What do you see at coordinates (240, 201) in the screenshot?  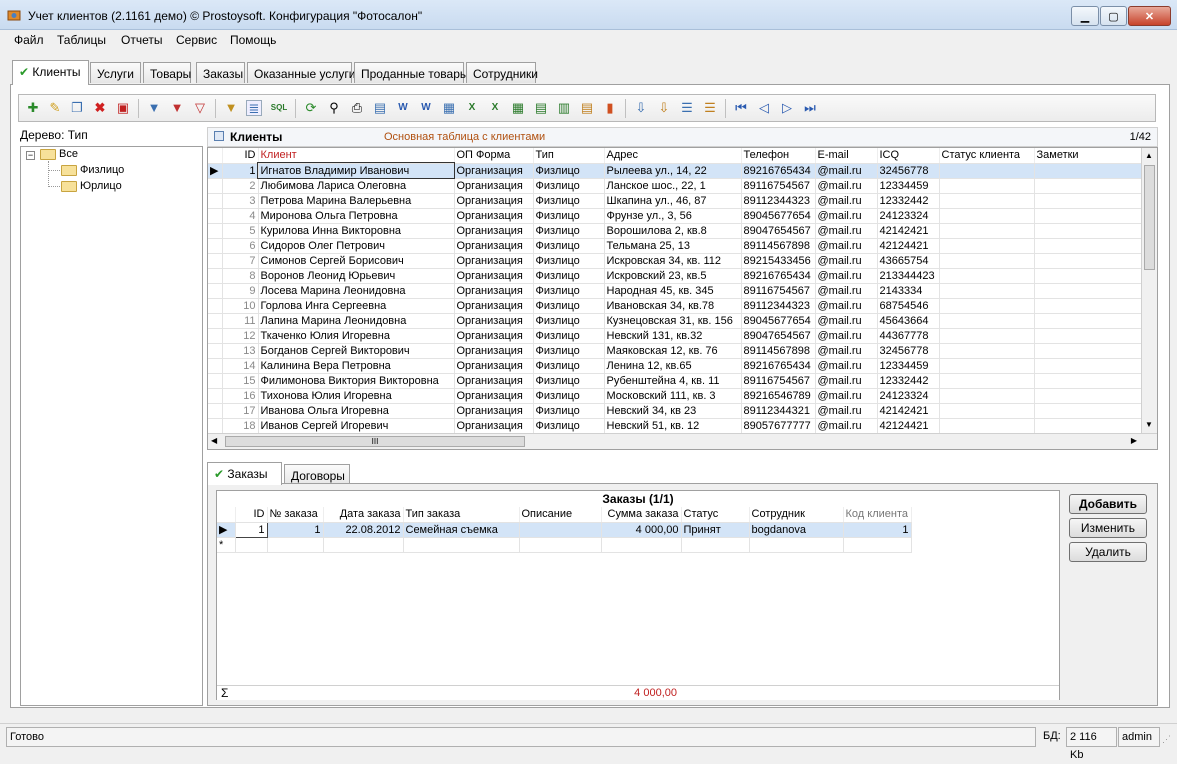 I see `cell-id: 3` at bounding box center [240, 201].